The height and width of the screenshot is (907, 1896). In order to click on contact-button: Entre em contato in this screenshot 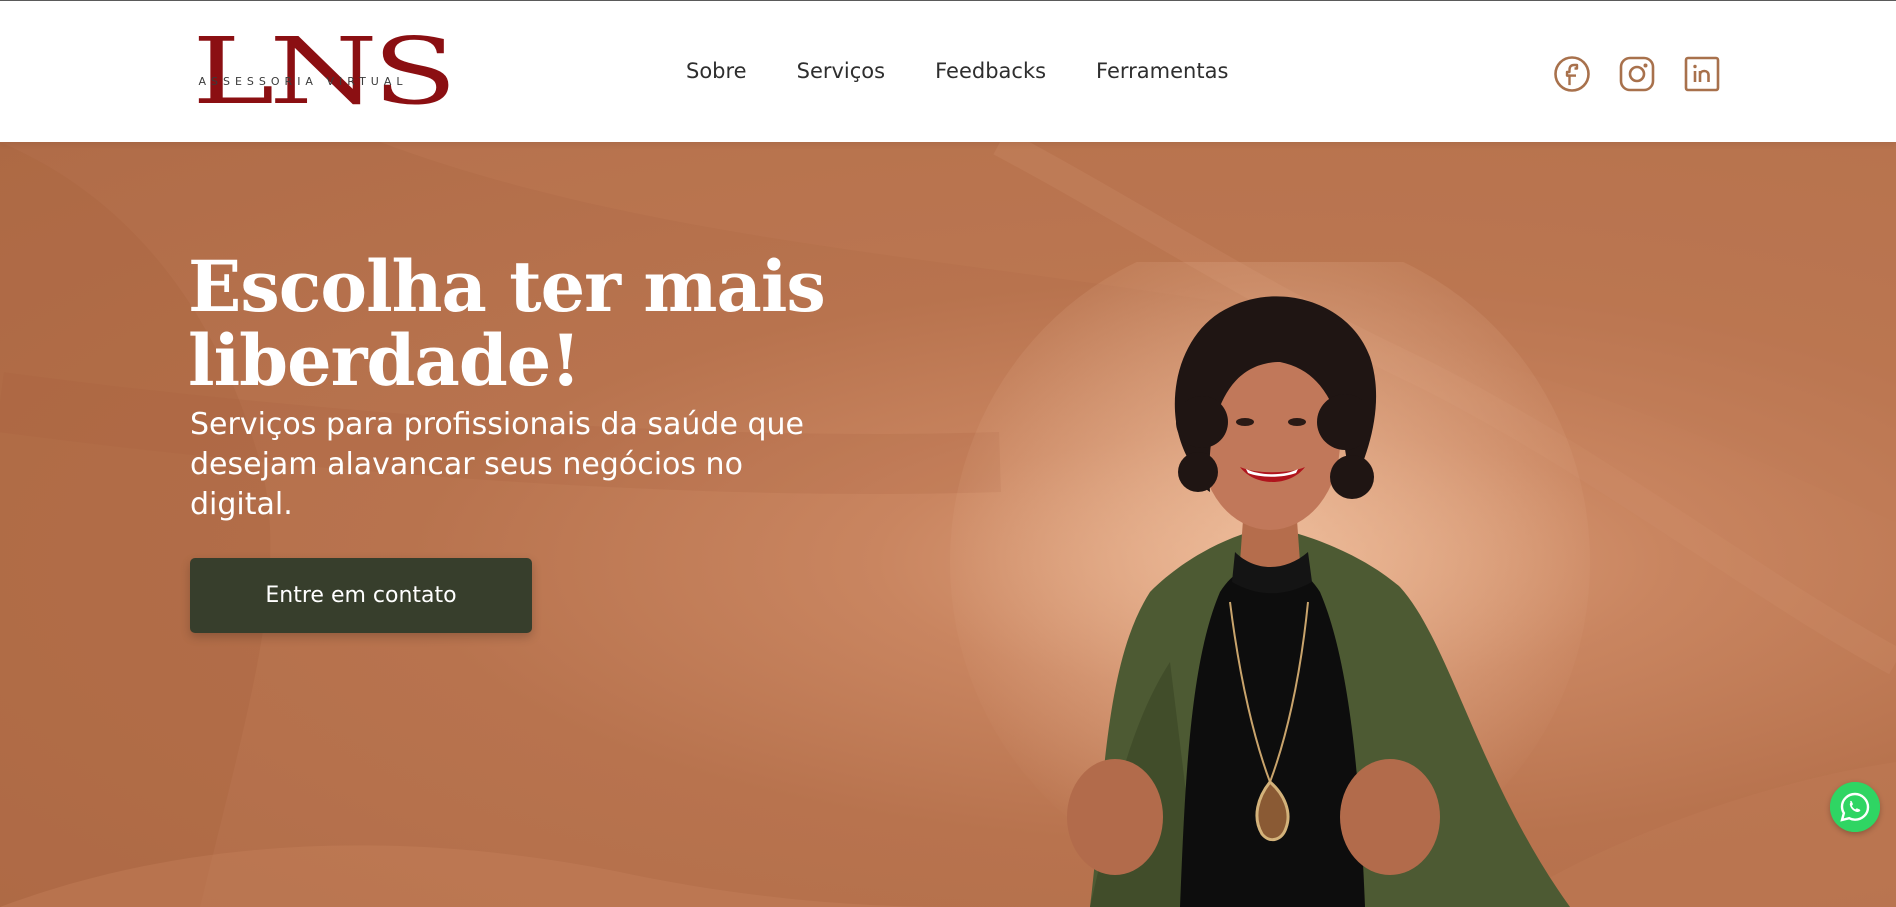, I will do `click(361, 595)`.